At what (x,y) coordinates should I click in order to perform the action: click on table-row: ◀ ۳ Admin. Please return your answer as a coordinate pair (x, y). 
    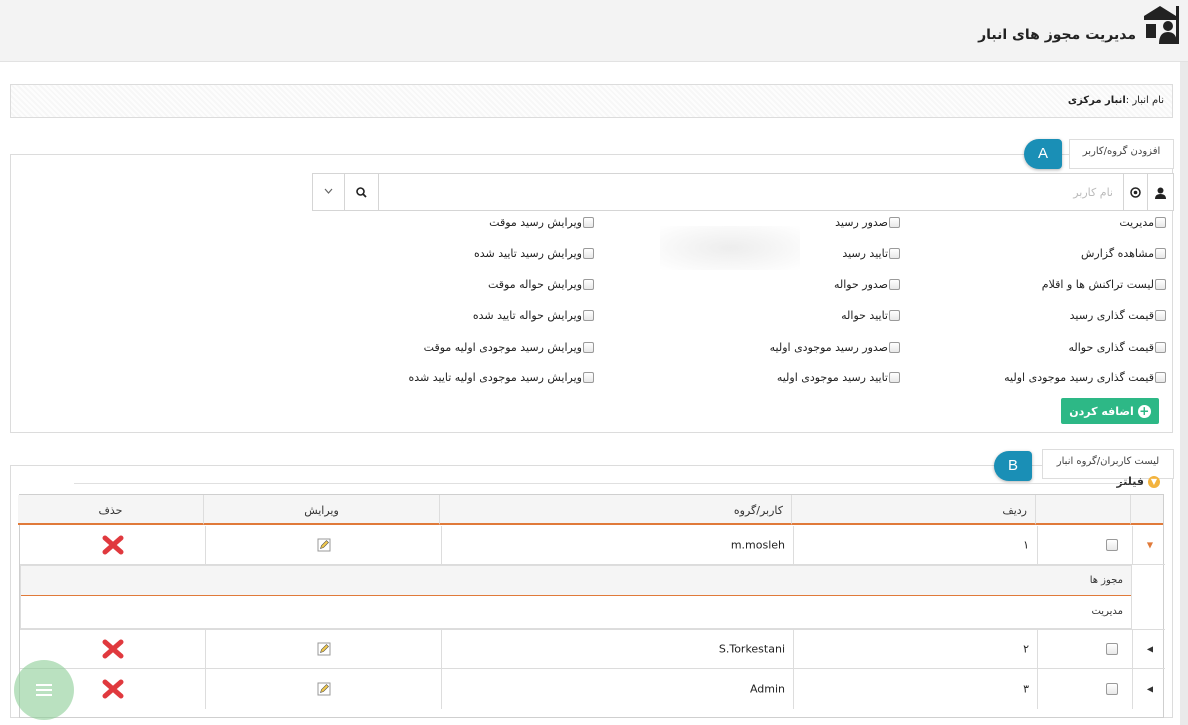
    Looking at the image, I should click on (592, 689).